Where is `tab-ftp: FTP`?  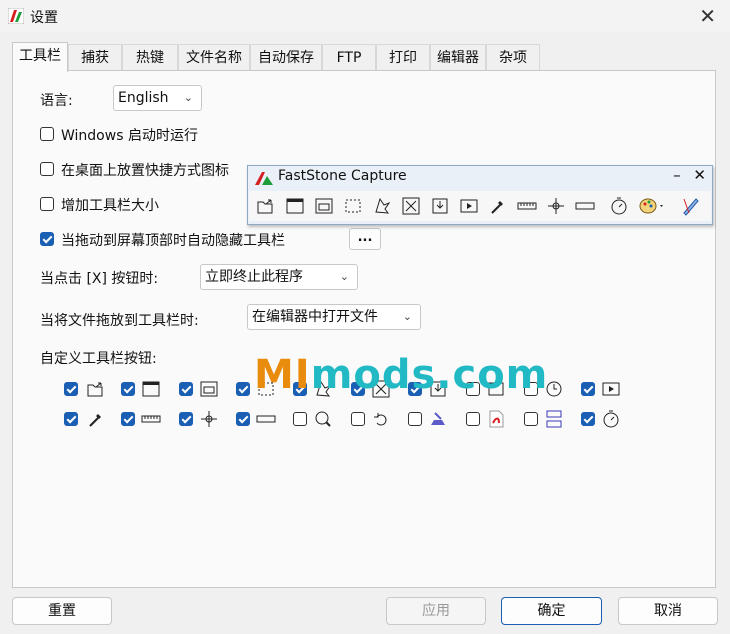
tab-ftp: FTP is located at coordinates (349, 57).